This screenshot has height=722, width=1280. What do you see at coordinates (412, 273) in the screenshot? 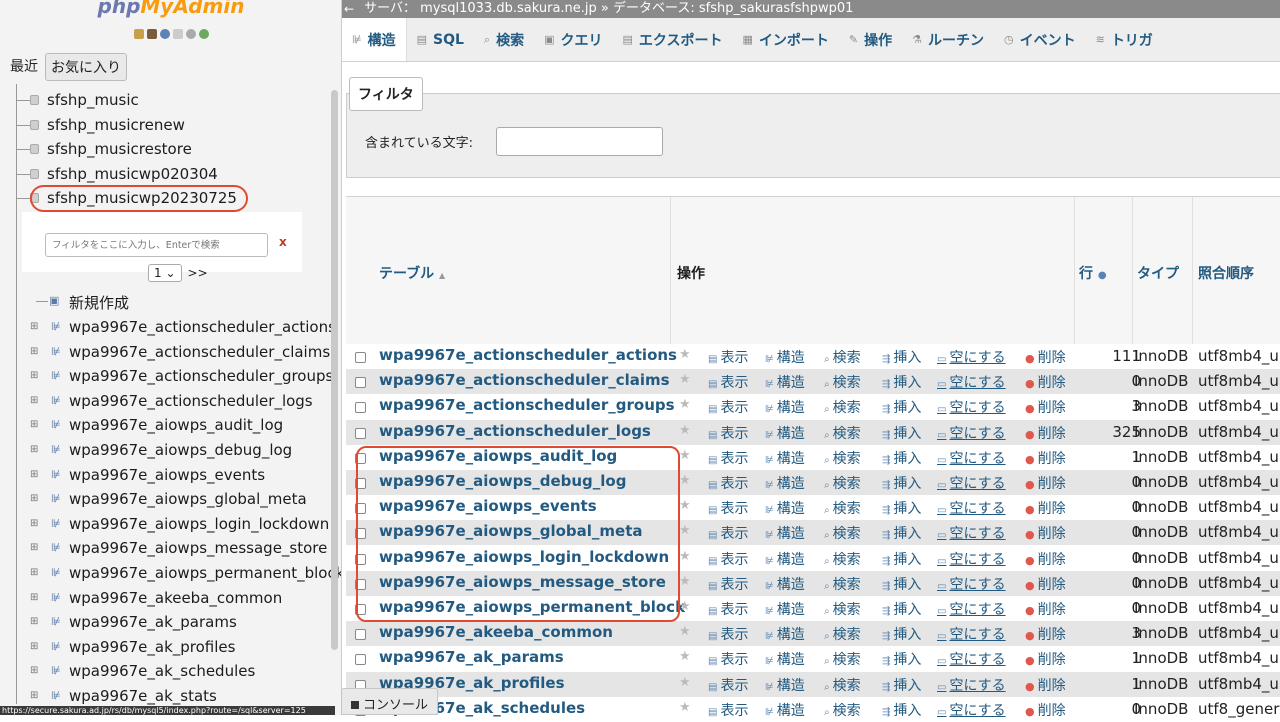
I see `header-table: テーブル ▲` at bounding box center [412, 273].